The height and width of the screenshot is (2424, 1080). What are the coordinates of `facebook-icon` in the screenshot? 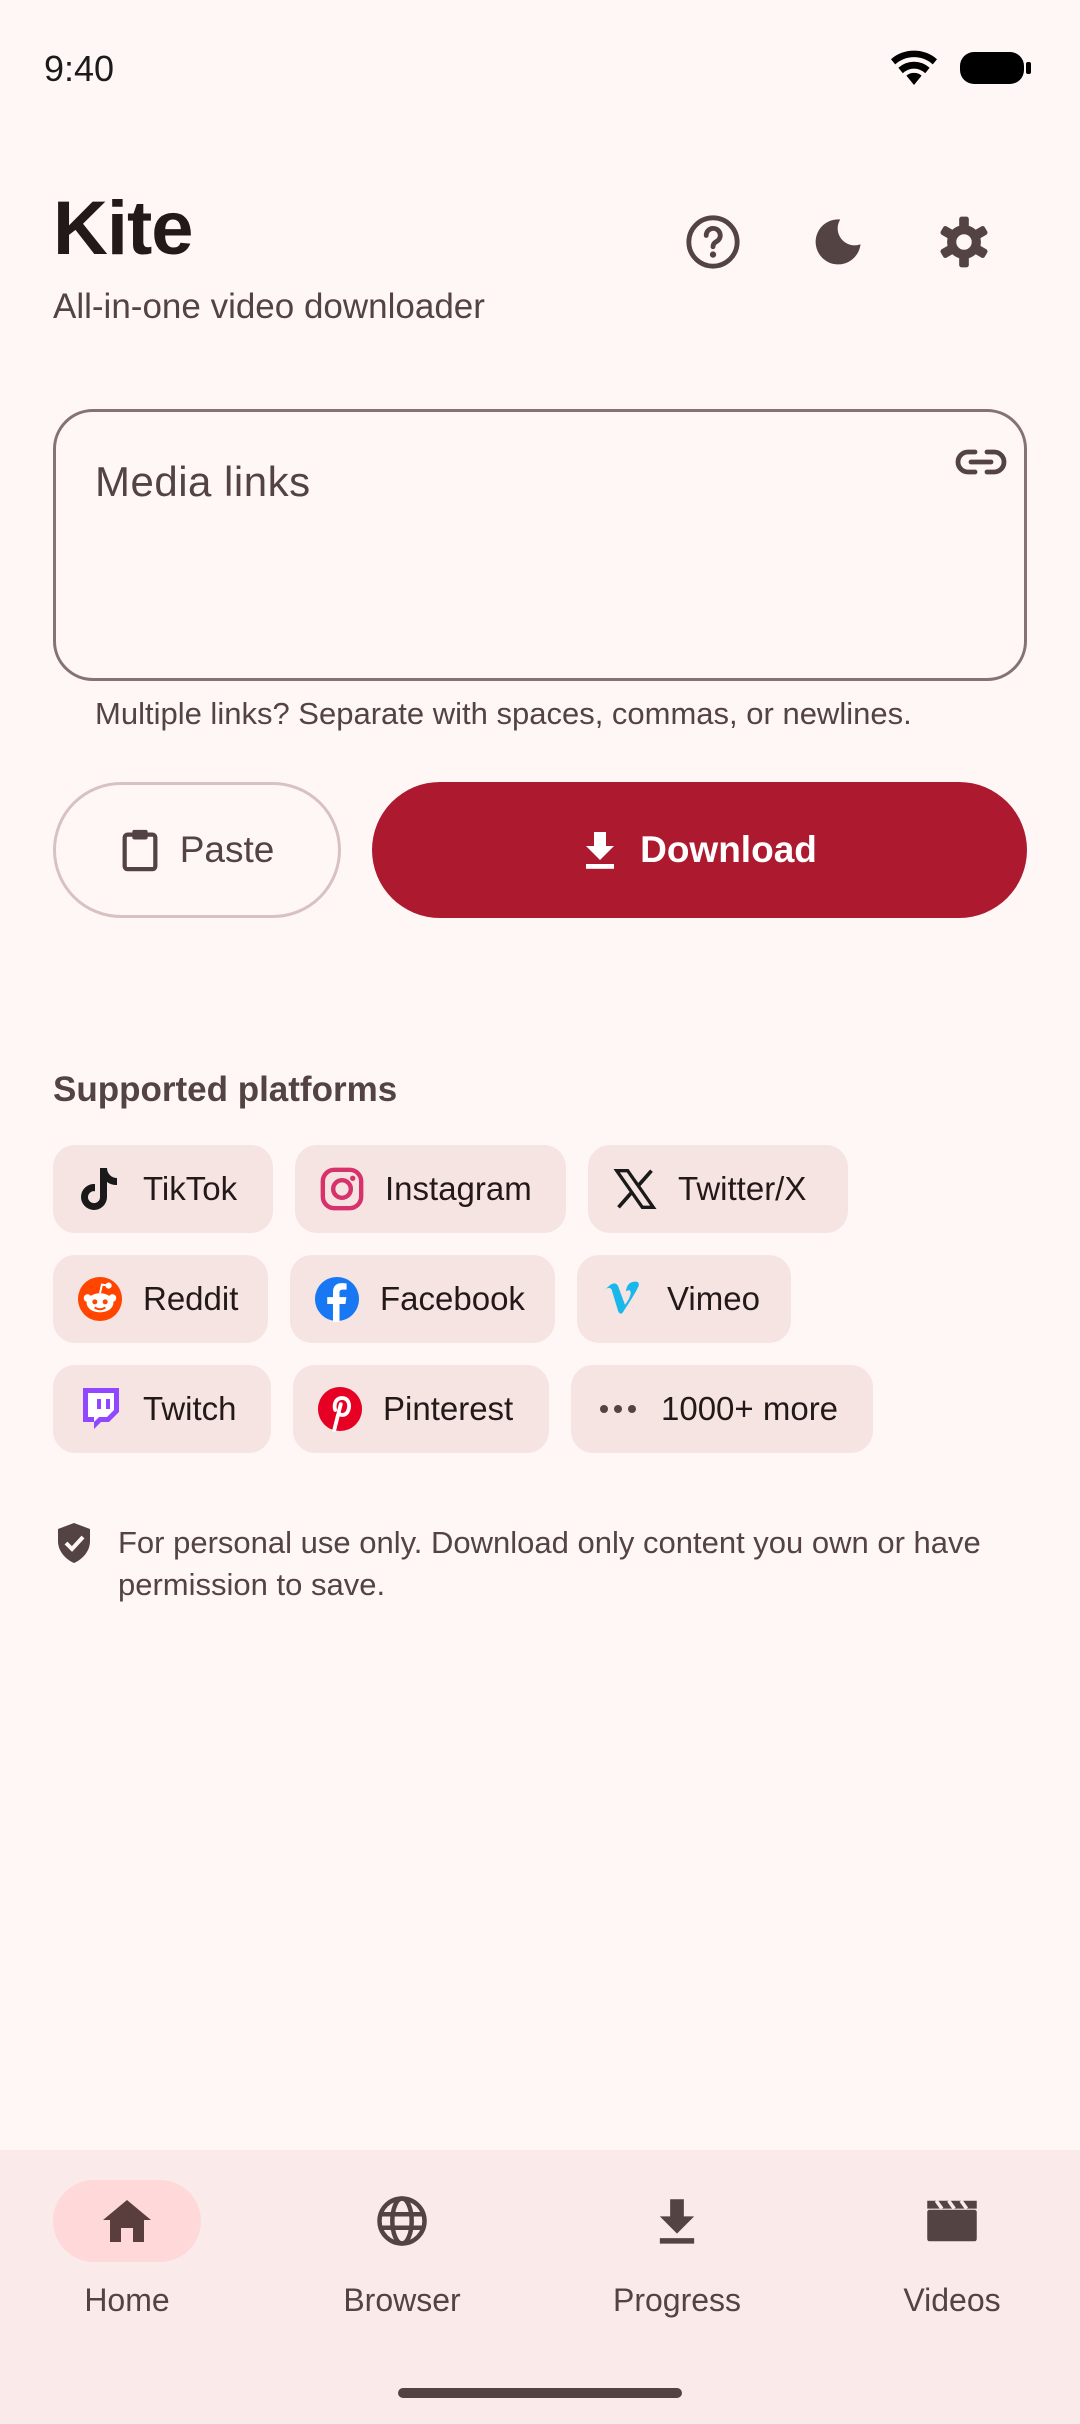 It's located at (337, 1299).